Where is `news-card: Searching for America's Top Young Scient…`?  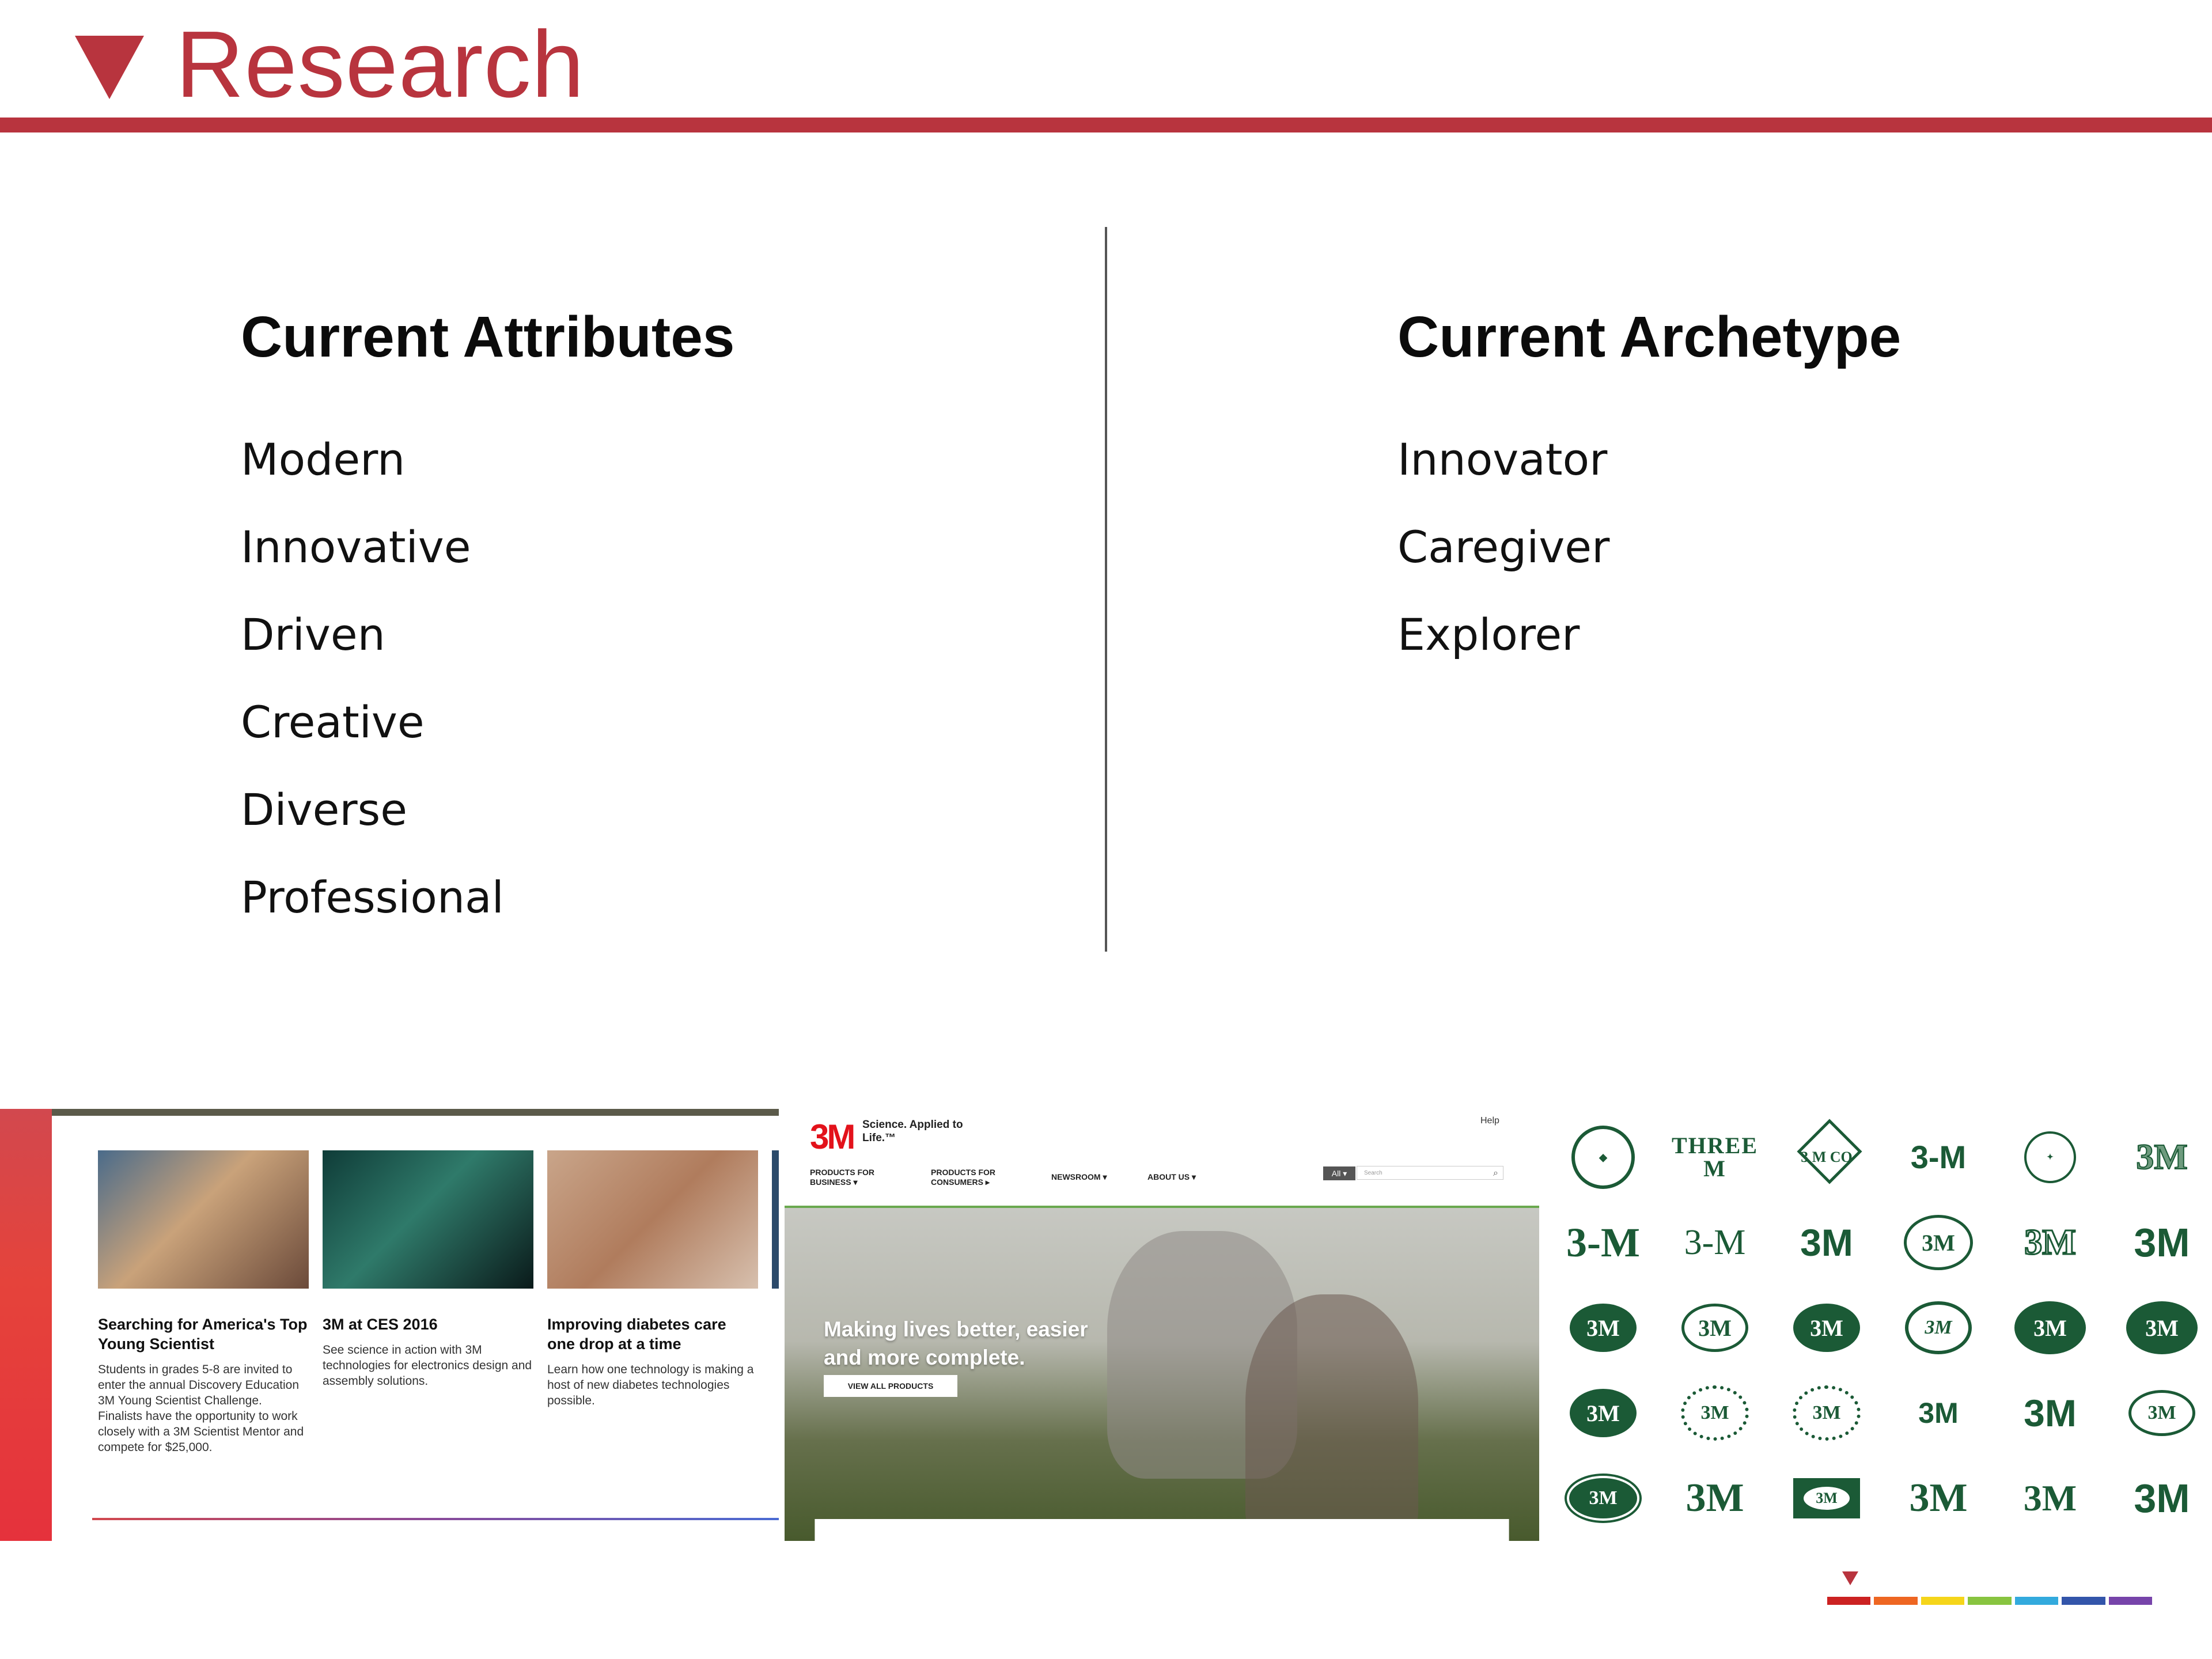 news-card: Searching for America's Top Young Scient… is located at coordinates (203, 1302).